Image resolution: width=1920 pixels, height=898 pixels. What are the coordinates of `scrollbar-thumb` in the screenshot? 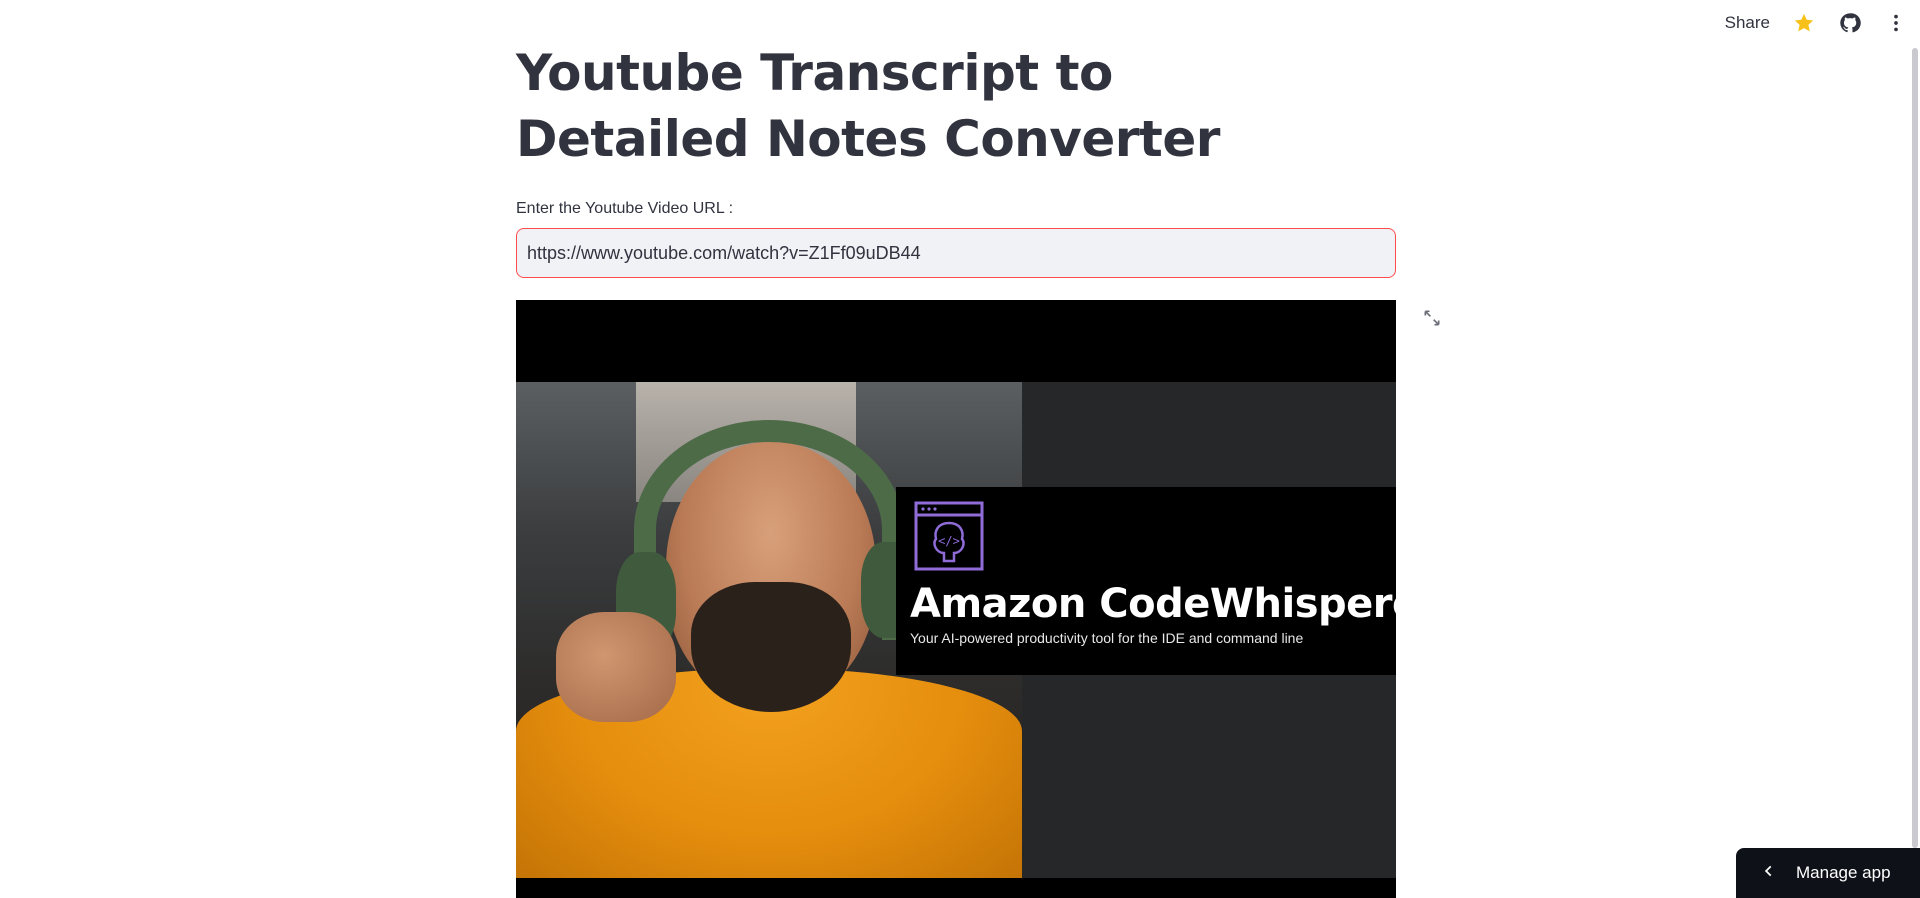 It's located at (1915, 448).